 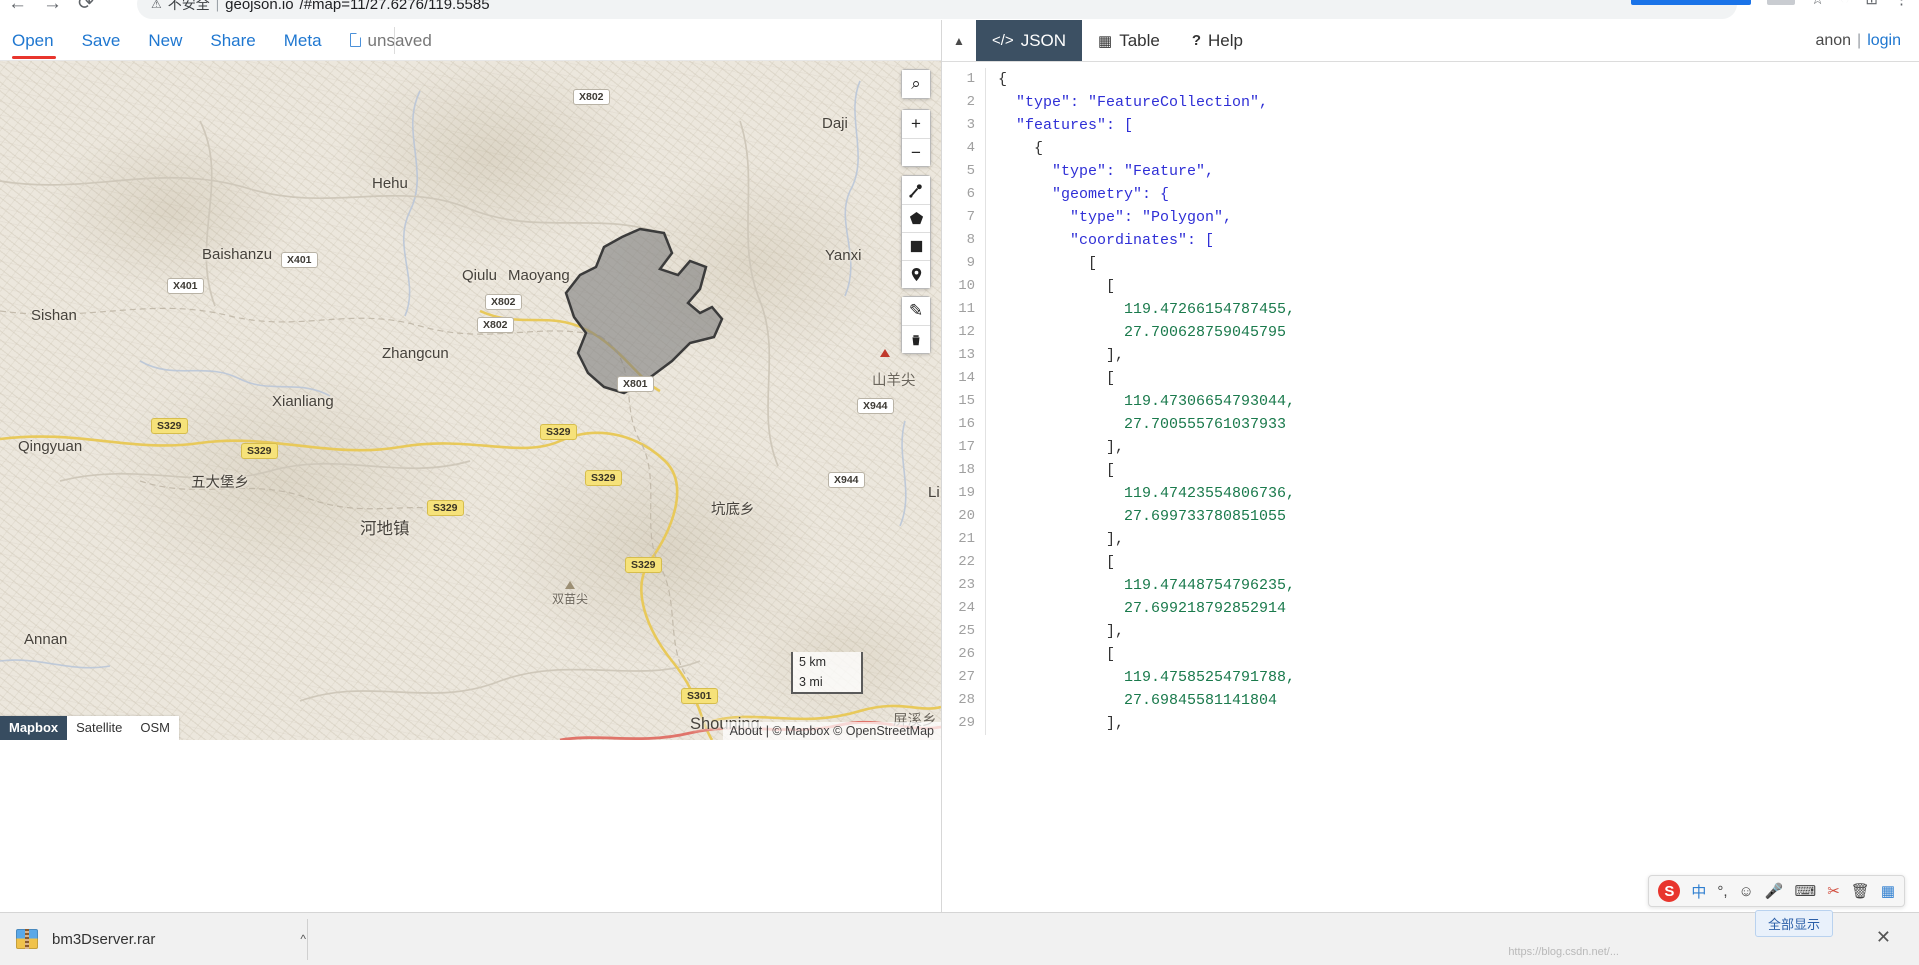 I want to click on browser-menu-icon: ⋮, so click(x=1901, y=4).